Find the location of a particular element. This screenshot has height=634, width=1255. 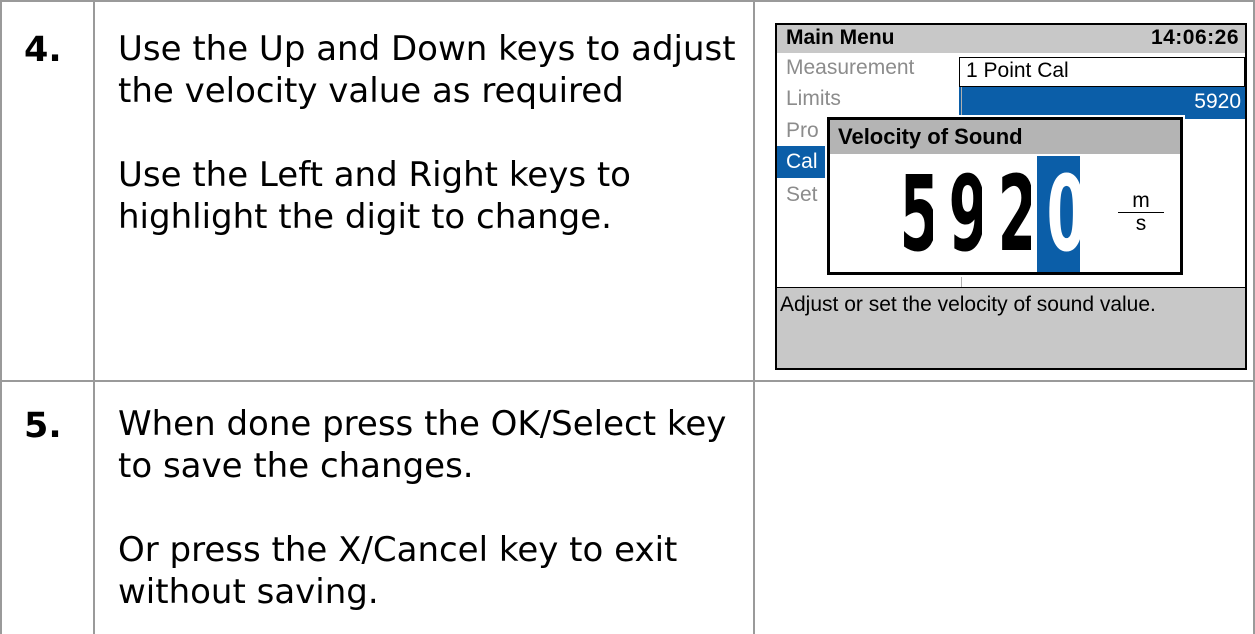

velocity-digit: 2 is located at coordinates (1009, 214).